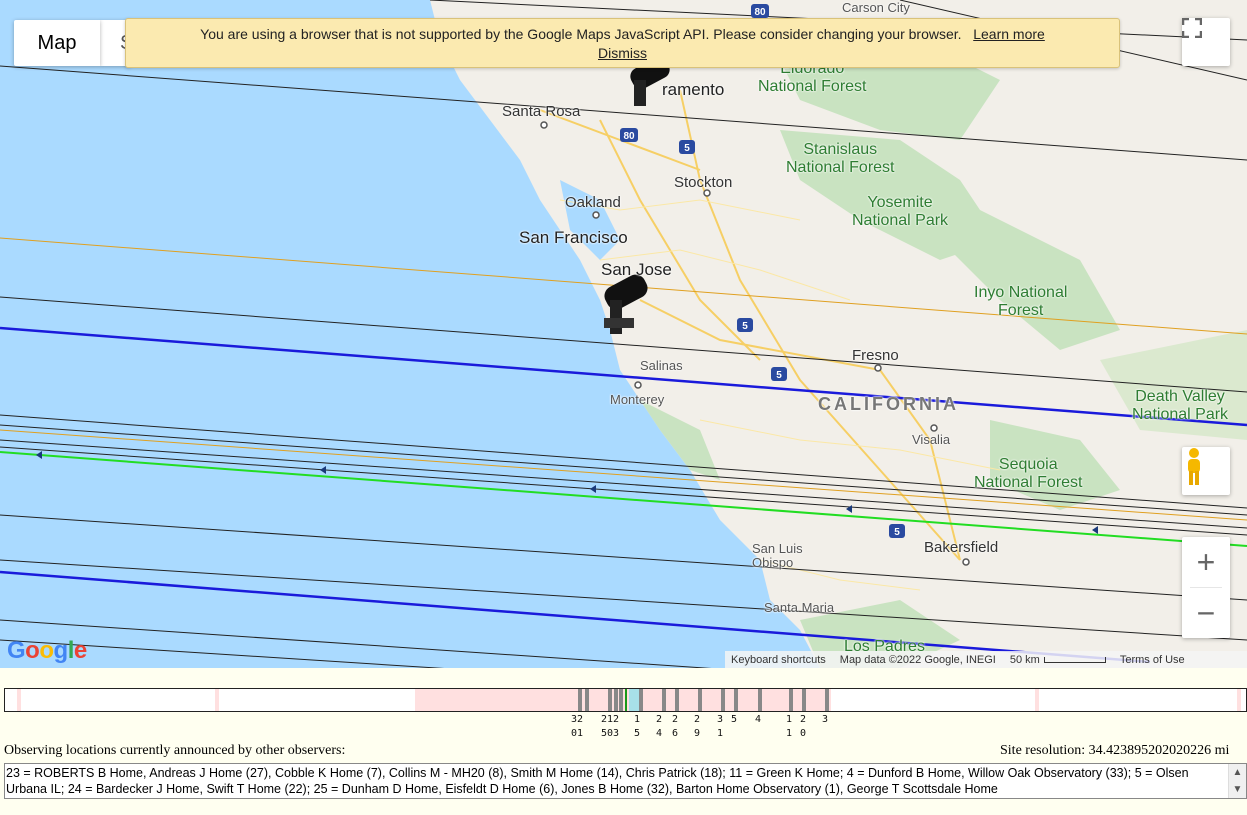 The height and width of the screenshot is (815, 1247). What do you see at coordinates (661, 365) in the screenshot?
I see `place-label: Salinas` at bounding box center [661, 365].